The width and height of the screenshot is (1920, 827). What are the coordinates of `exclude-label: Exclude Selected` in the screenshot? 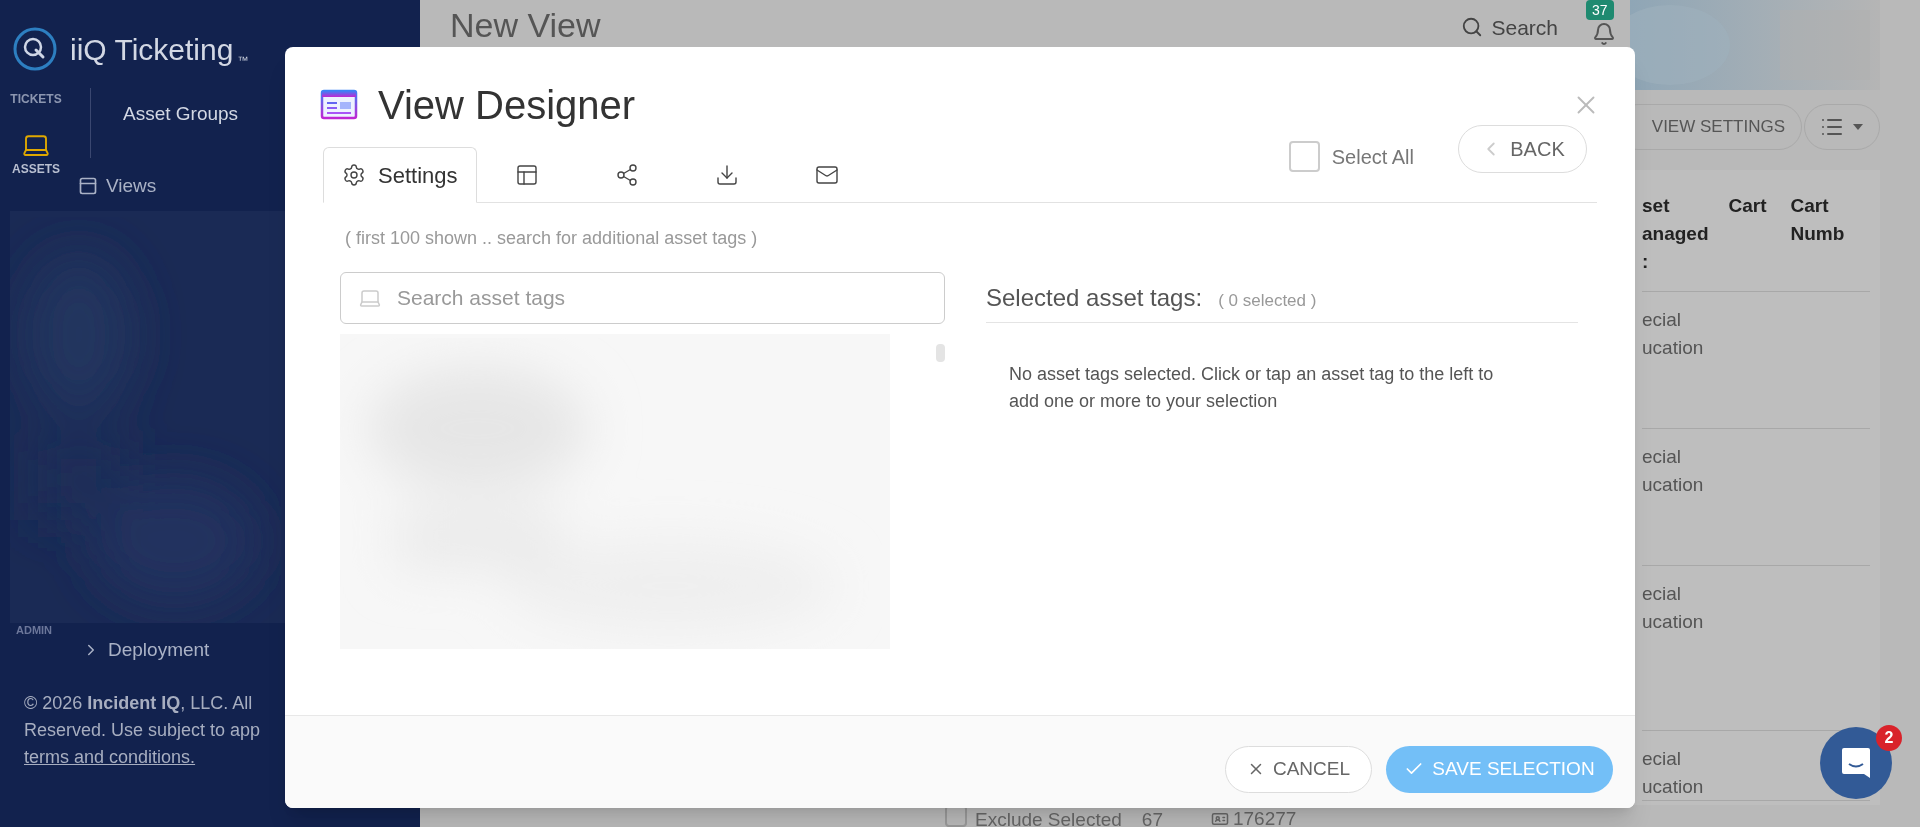 It's located at (1048, 818).